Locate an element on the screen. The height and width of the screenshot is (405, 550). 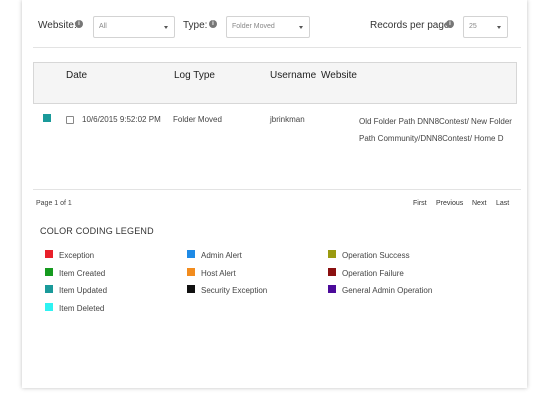
legend-label: Operation Success is located at coordinates (376, 255).